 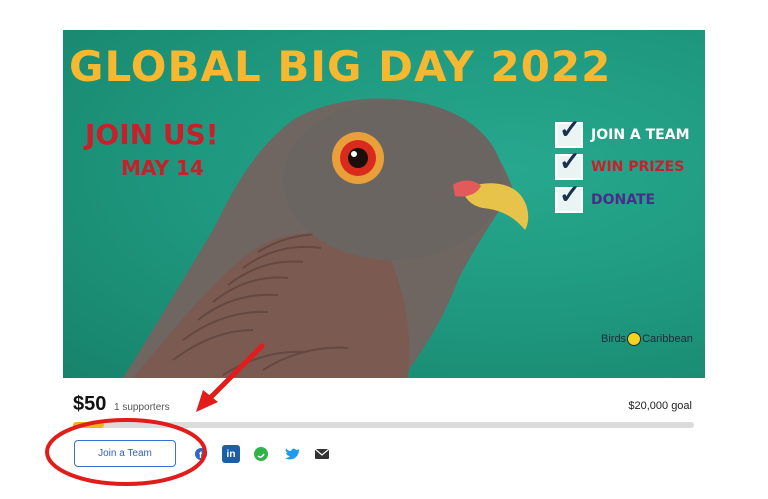 I want to click on banner-join-us: JOIN US!, so click(x=152, y=134).